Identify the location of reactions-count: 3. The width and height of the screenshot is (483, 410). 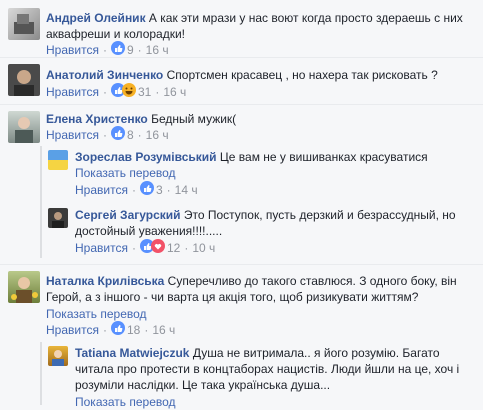
(159, 190).